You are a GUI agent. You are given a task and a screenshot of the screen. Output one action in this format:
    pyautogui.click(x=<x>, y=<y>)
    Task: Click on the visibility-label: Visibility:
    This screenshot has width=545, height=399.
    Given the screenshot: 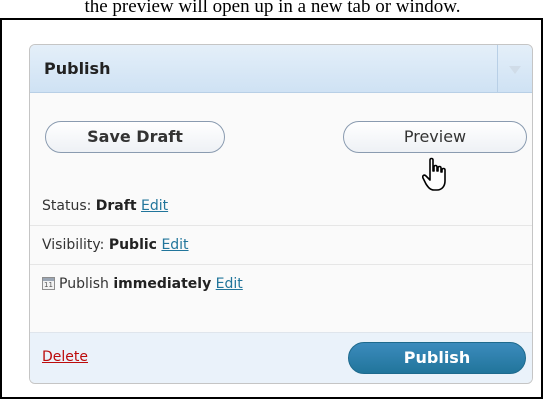 What is the action you would take?
    pyautogui.click(x=73, y=245)
    